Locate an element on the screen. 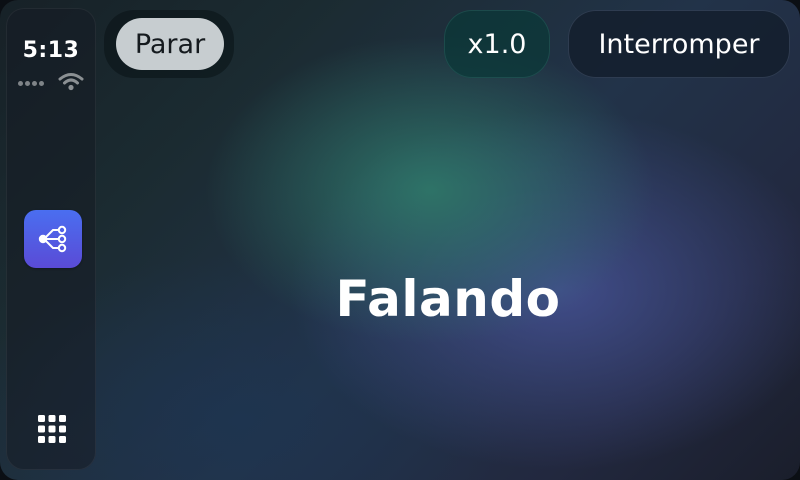 This screenshot has width=800, height=480. interrupt-button: Interromper is located at coordinates (679, 44).